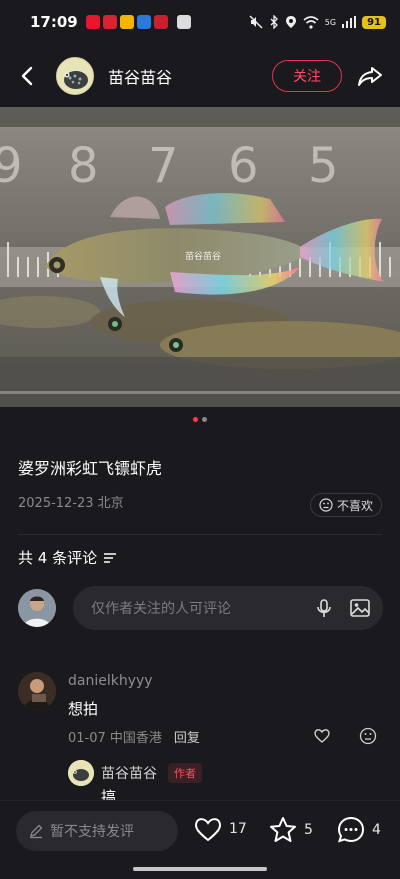 The width and height of the screenshot is (400, 879). I want to click on post-header: 苗谷苗谷 关注, so click(200, 76).